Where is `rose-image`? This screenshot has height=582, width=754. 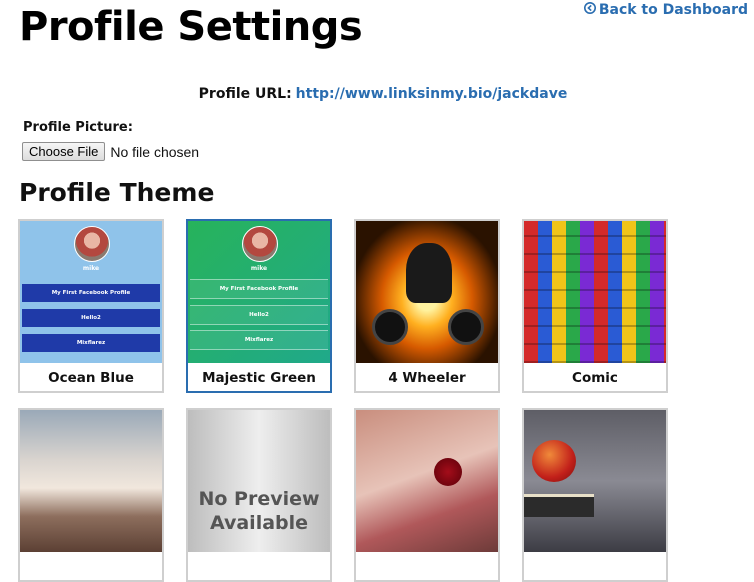
rose-image is located at coordinates (448, 472).